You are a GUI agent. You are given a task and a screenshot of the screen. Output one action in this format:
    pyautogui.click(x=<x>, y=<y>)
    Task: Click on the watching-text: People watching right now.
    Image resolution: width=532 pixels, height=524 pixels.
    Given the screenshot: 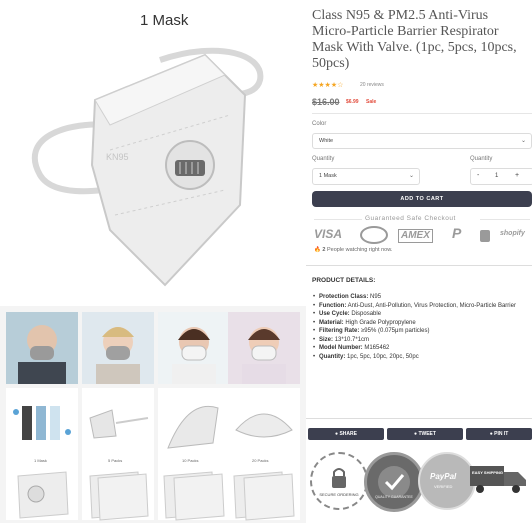 What is the action you would take?
    pyautogui.click(x=359, y=250)
    